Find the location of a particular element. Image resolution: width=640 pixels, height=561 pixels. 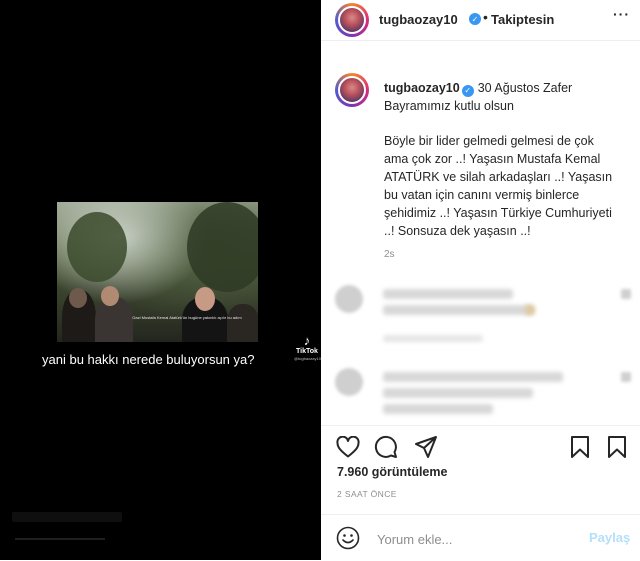

comment-bar: Paylaş is located at coordinates (480, 537).